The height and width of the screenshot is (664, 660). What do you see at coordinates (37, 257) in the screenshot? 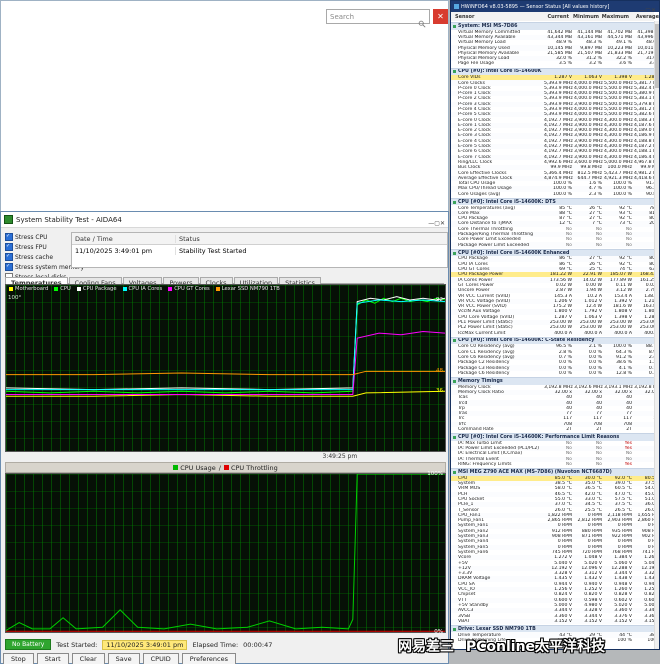
I see `checkbox-stress-cache: Stress cache` at bounding box center [37, 257].